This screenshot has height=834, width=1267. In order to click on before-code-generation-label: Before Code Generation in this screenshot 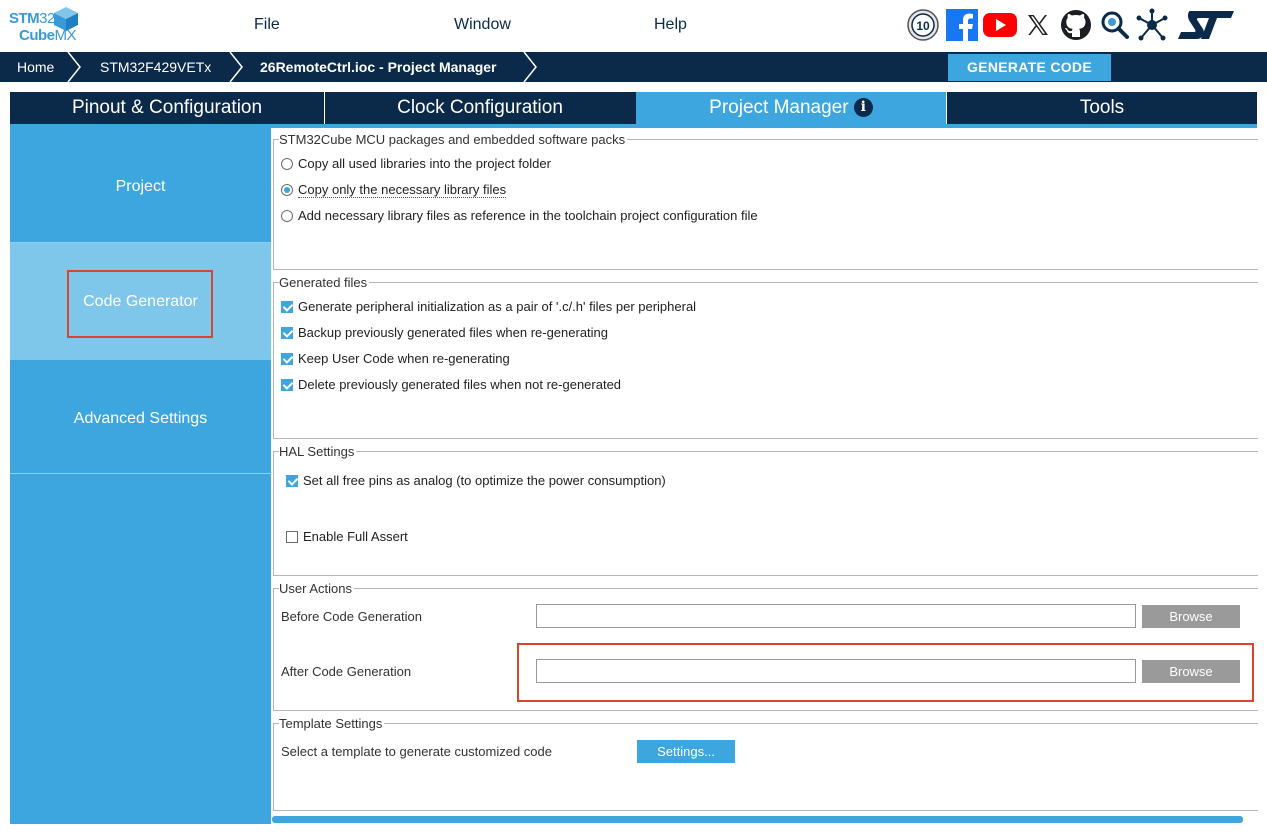, I will do `click(351, 616)`.